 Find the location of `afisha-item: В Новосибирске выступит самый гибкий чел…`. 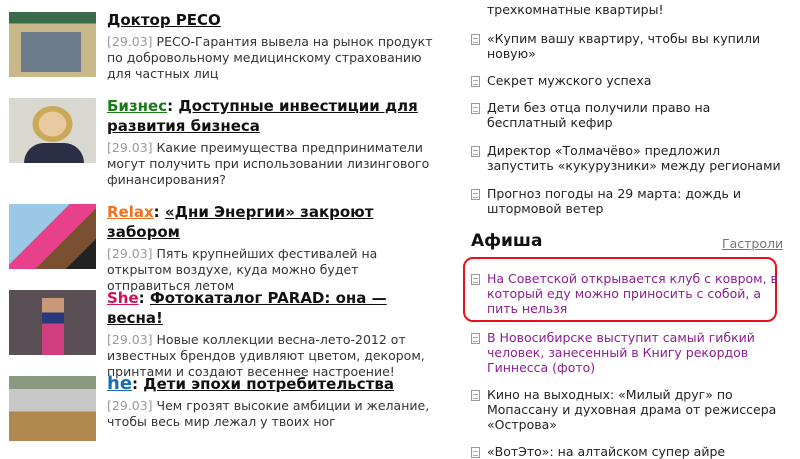

afisha-item: В Новосибирске выступит самый гибкий чел… is located at coordinates (626, 352).